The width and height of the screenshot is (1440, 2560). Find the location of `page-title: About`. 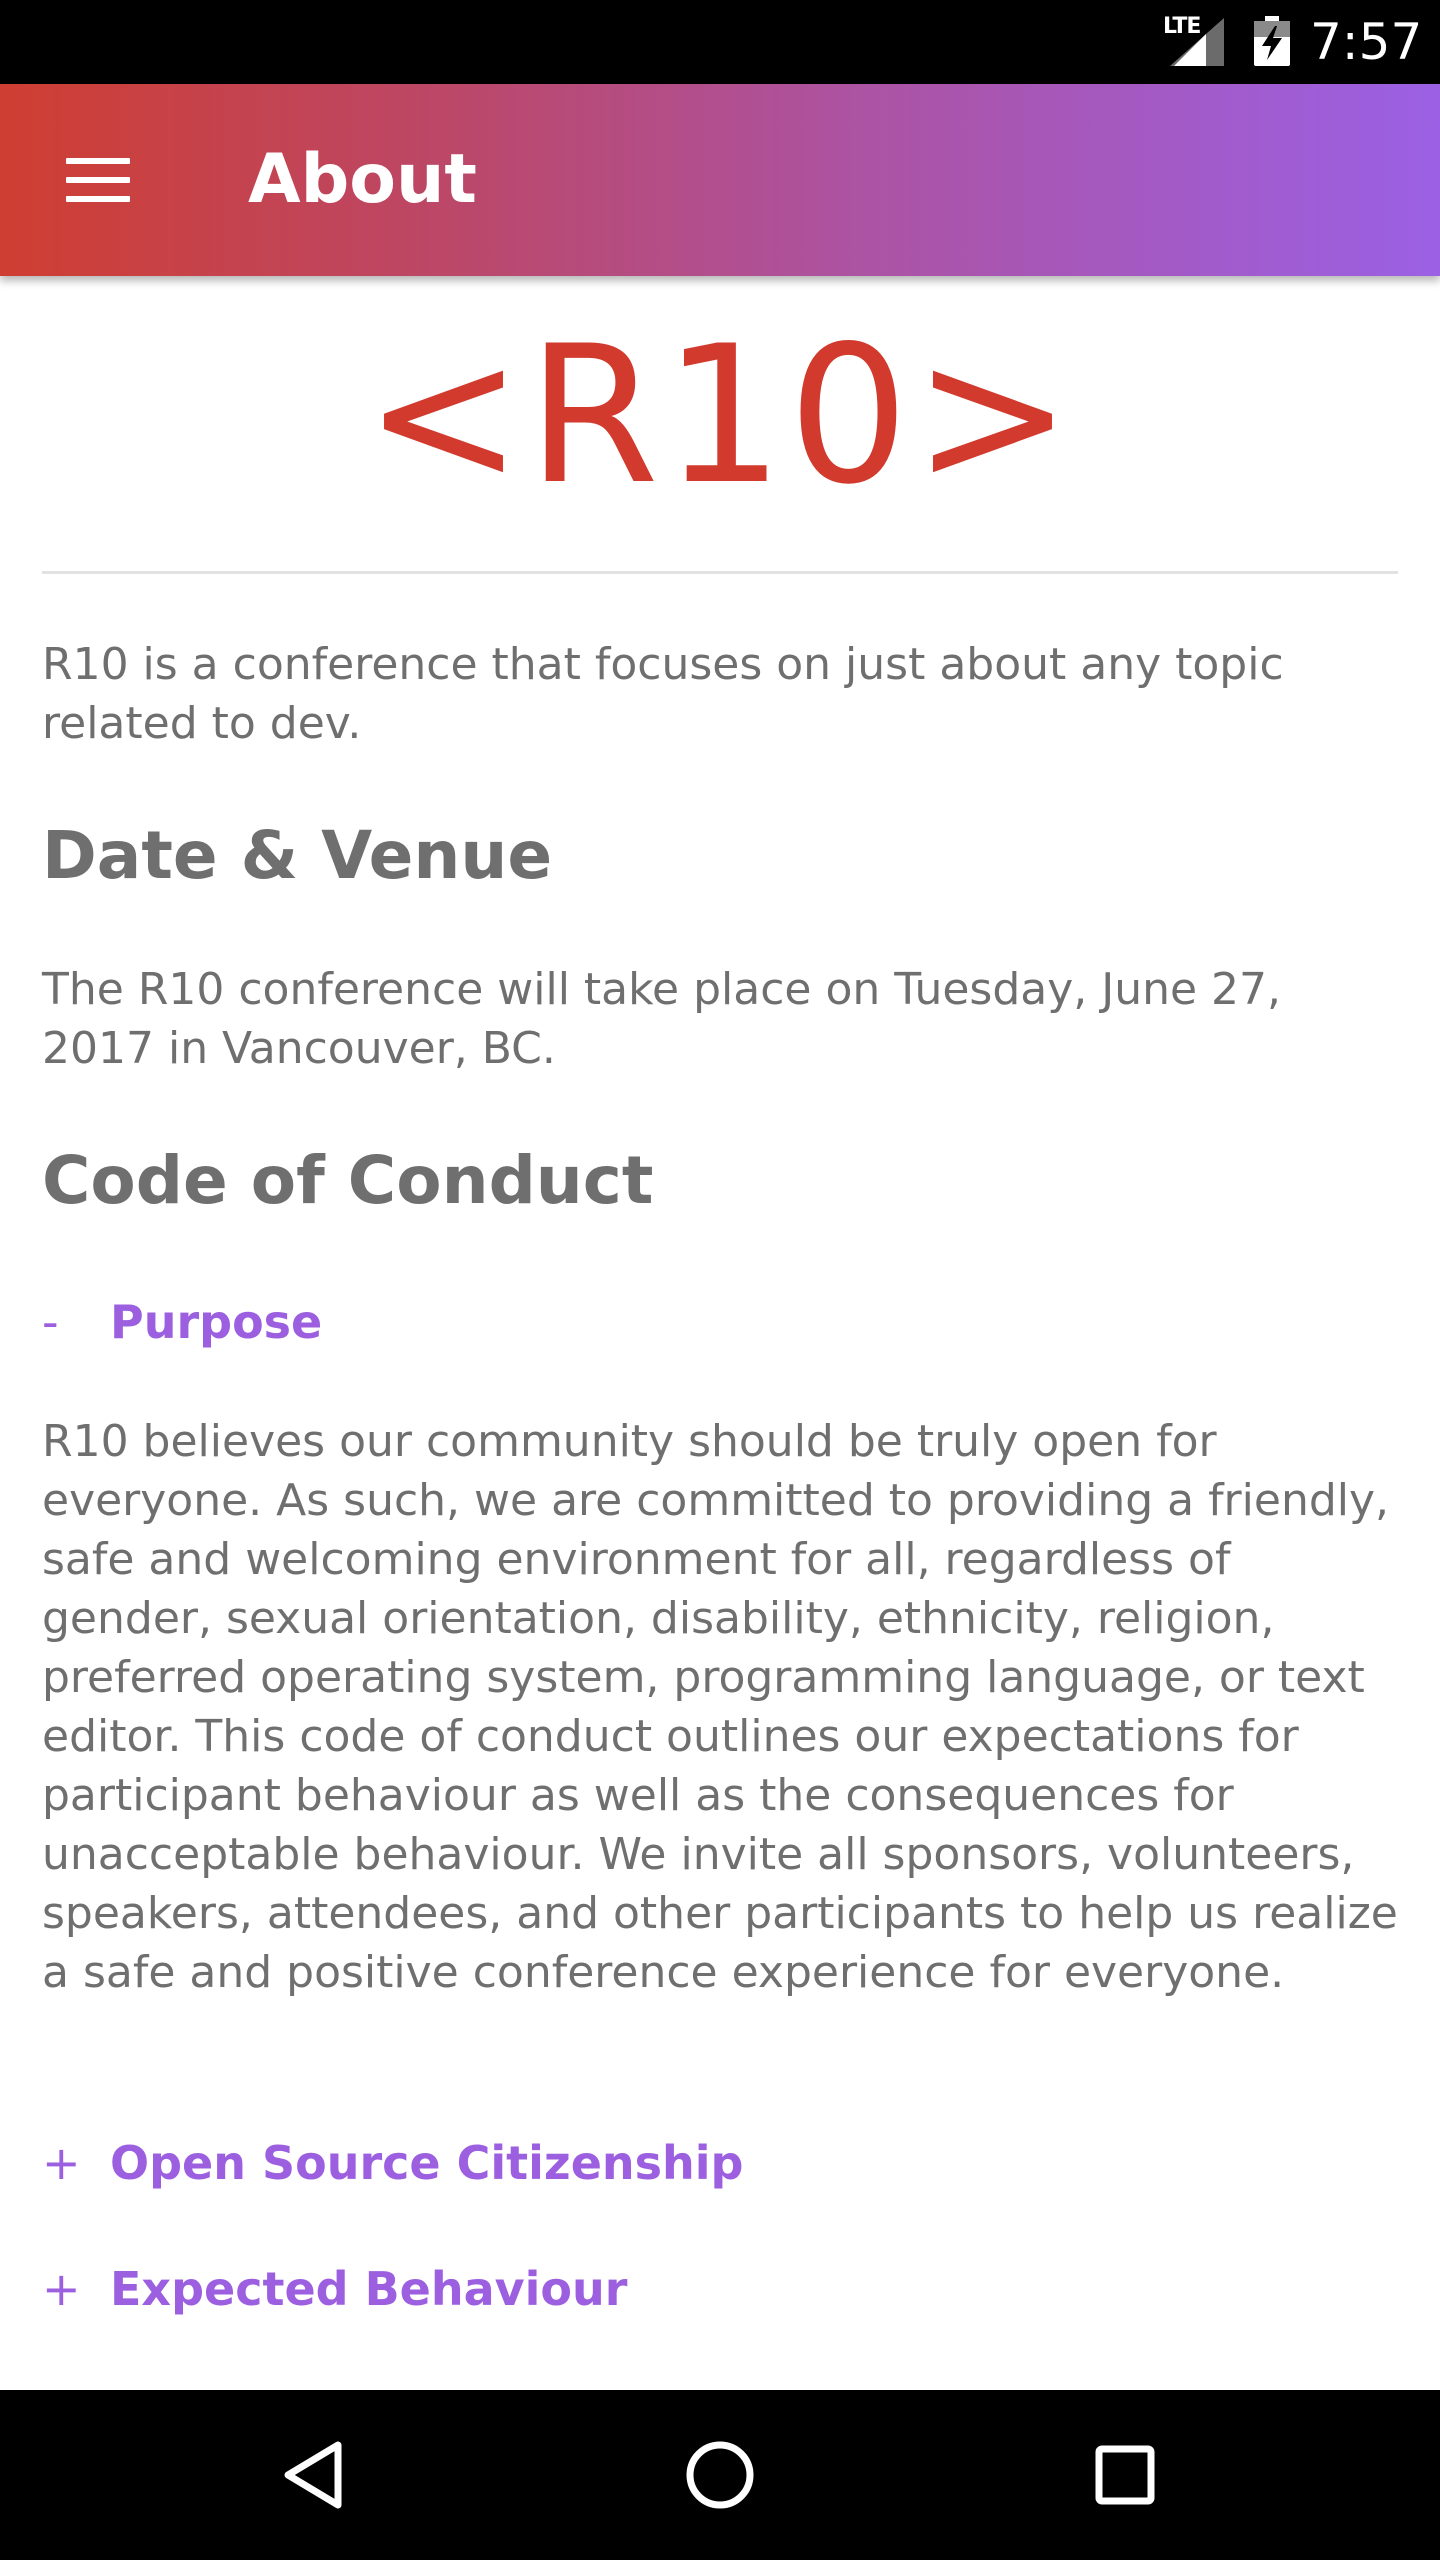

page-title: About is located at coordinates (362, 179).